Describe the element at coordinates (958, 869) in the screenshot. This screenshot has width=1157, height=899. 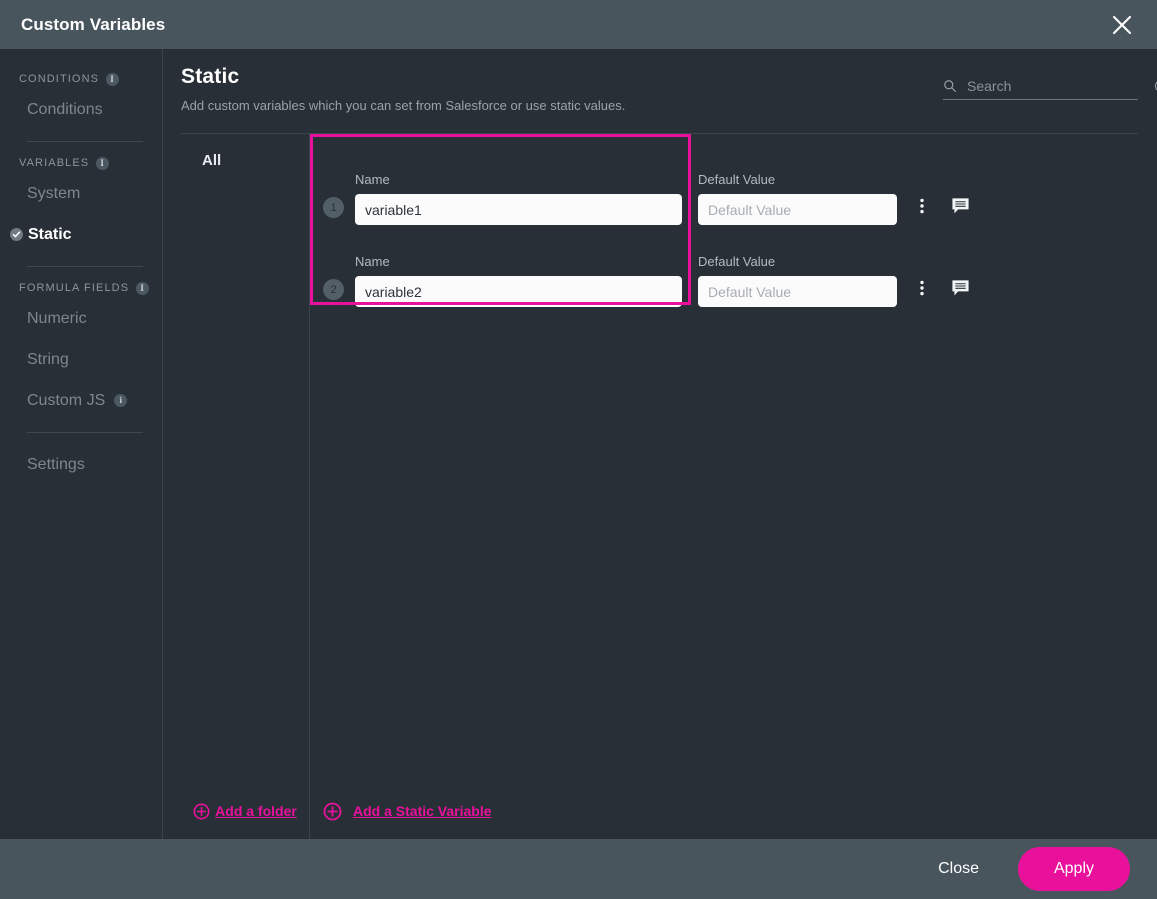
I see `close-button: Close` at that location.